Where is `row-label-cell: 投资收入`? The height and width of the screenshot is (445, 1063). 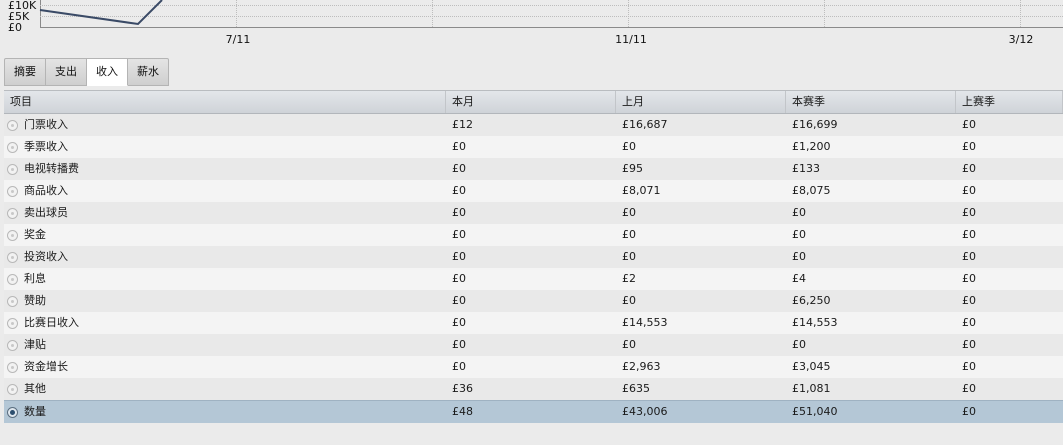 row-label-cell: 投资收入 is located at coordinates (225, 257).